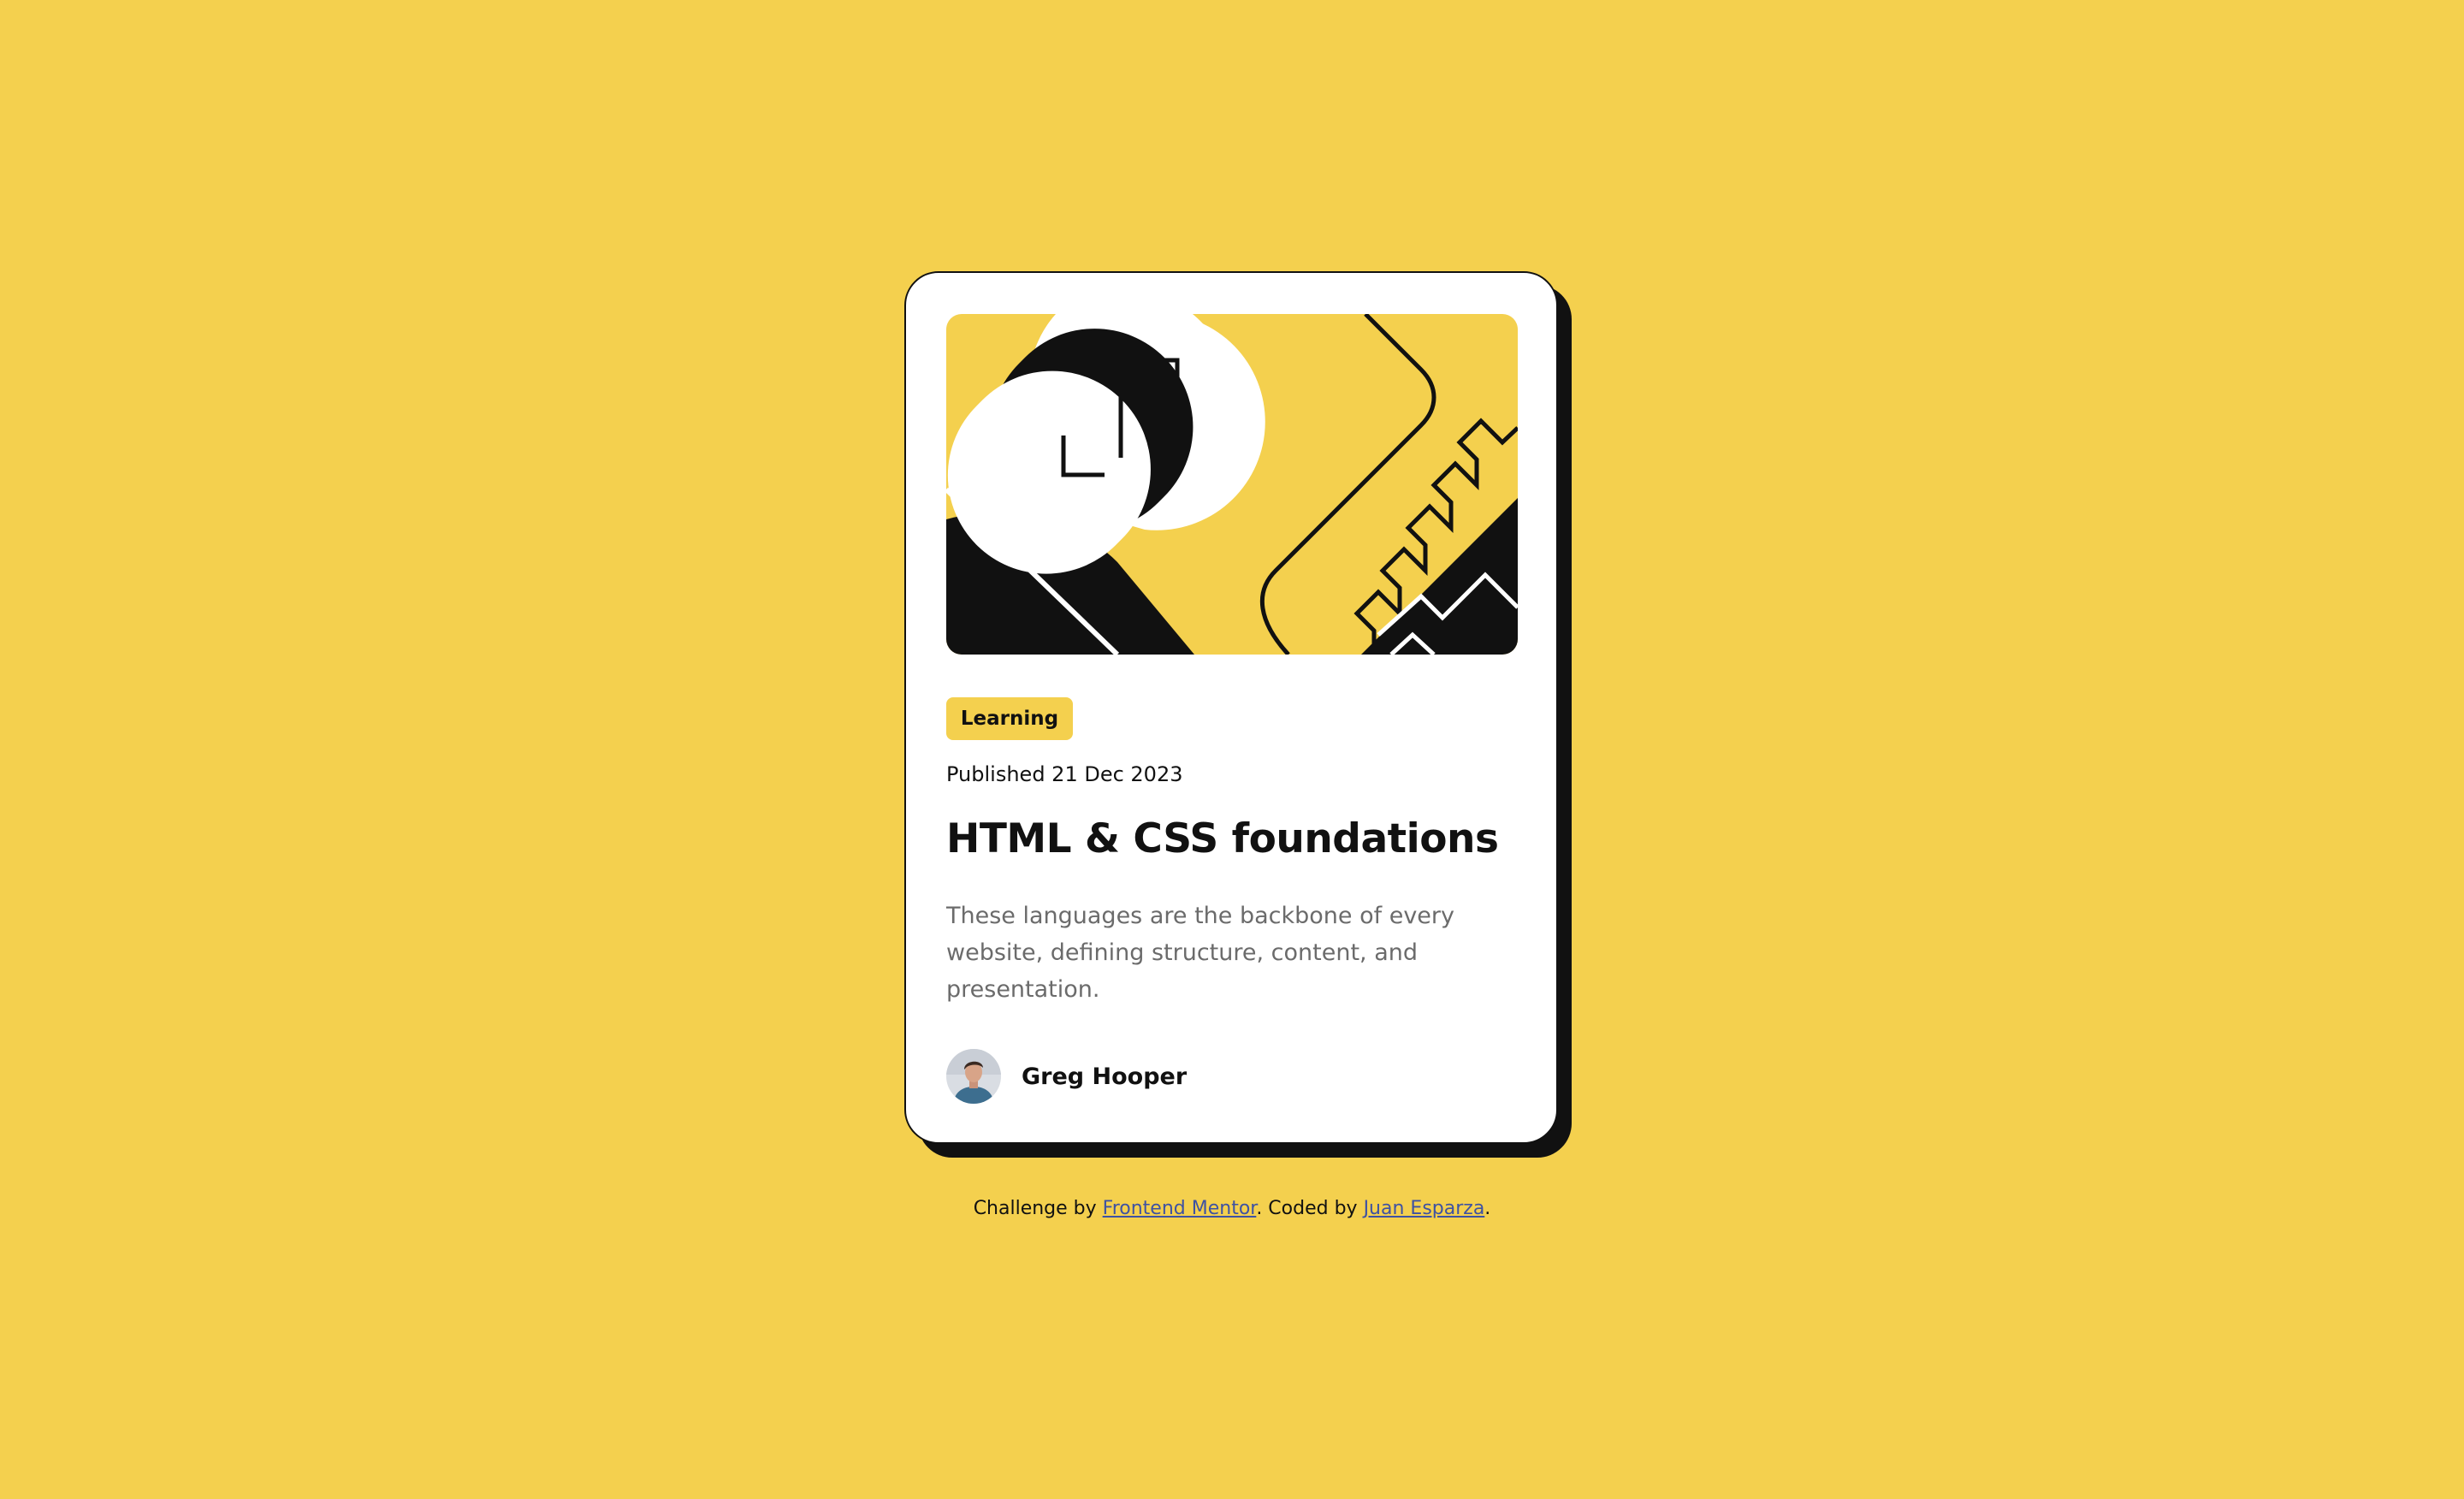 The width and height of the screenshot is (2464, 1499). I want to click on author-name: Greg Hooper, so click(1105, 1076).